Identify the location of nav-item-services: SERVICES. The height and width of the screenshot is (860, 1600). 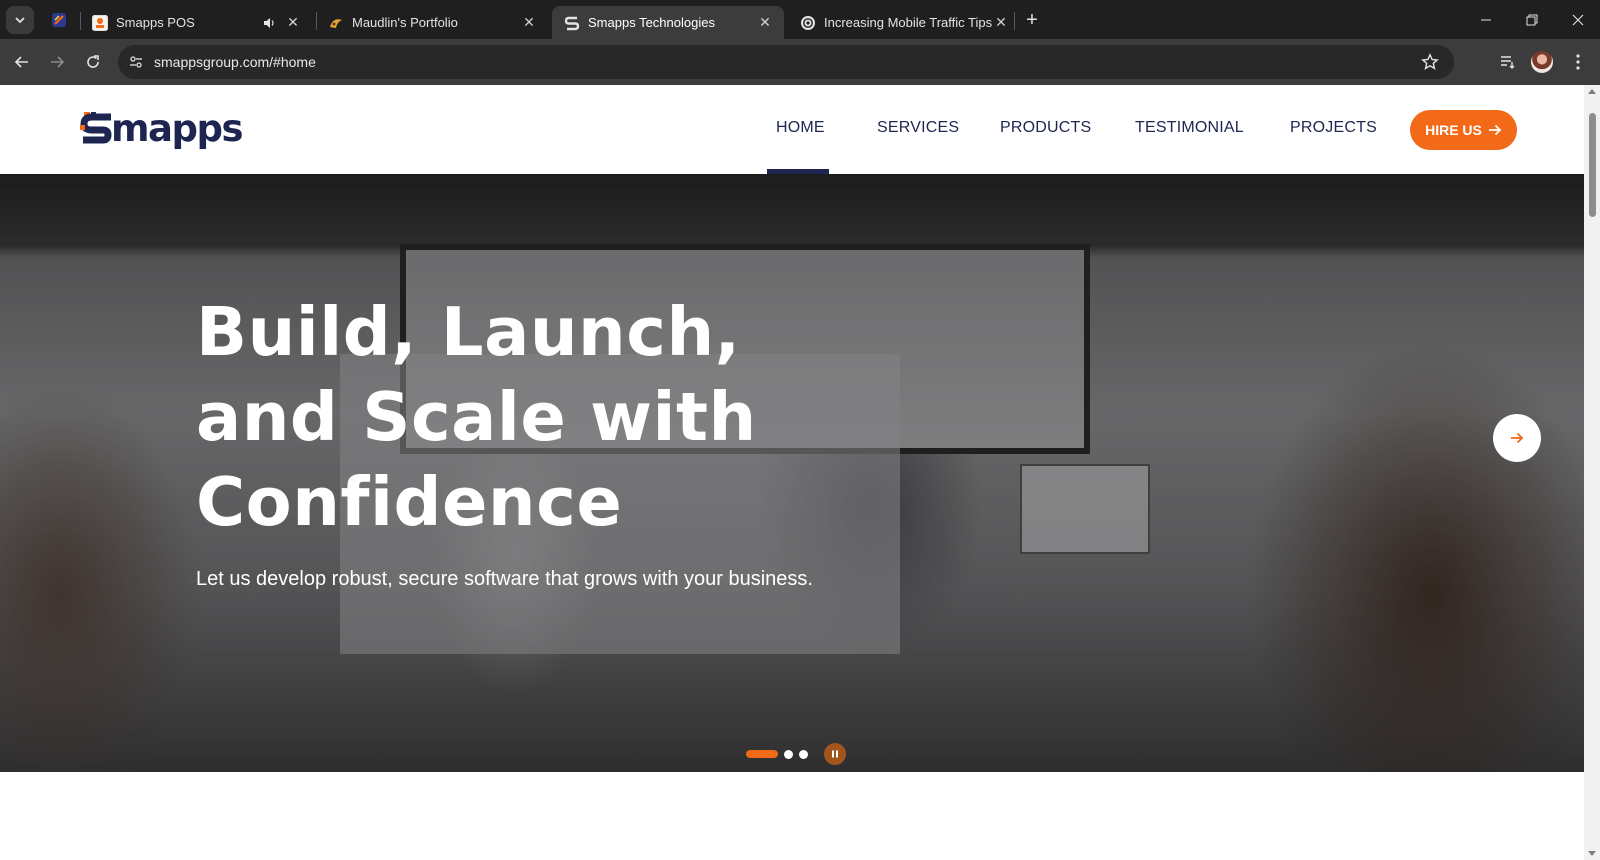
(918, 128).